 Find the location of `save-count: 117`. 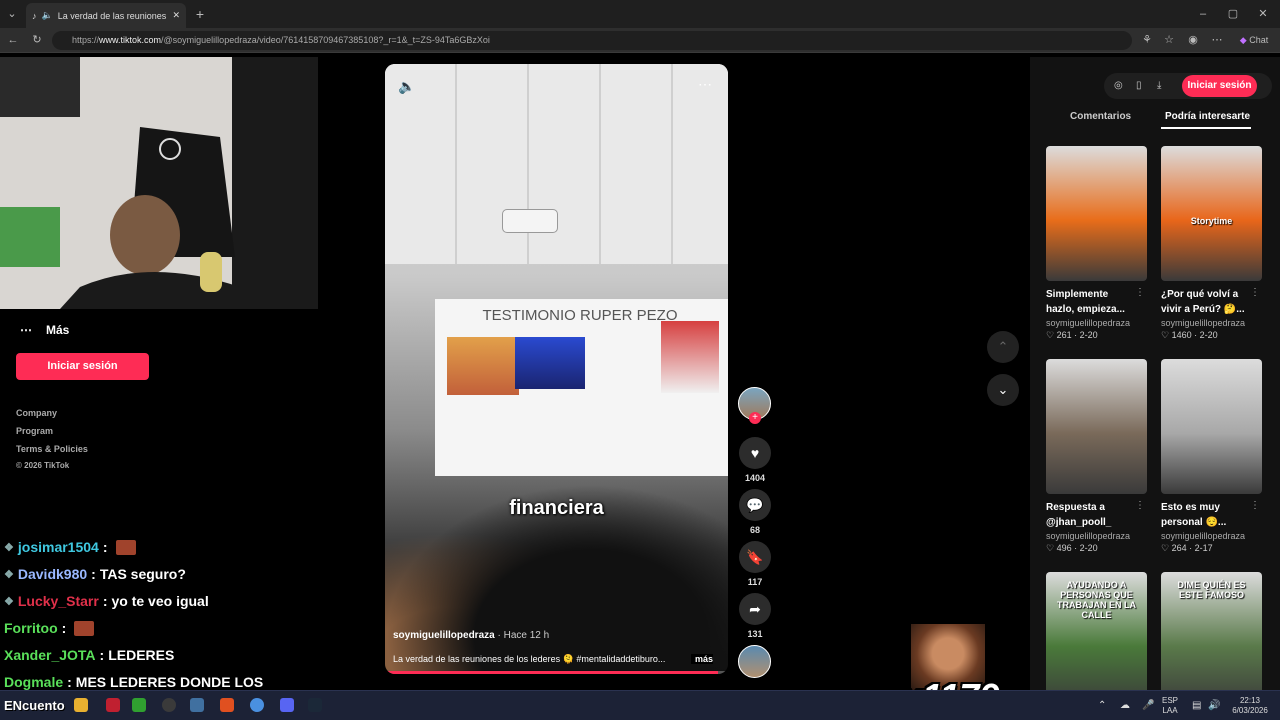

save-count: 117 is located at coordinates (755, 582).